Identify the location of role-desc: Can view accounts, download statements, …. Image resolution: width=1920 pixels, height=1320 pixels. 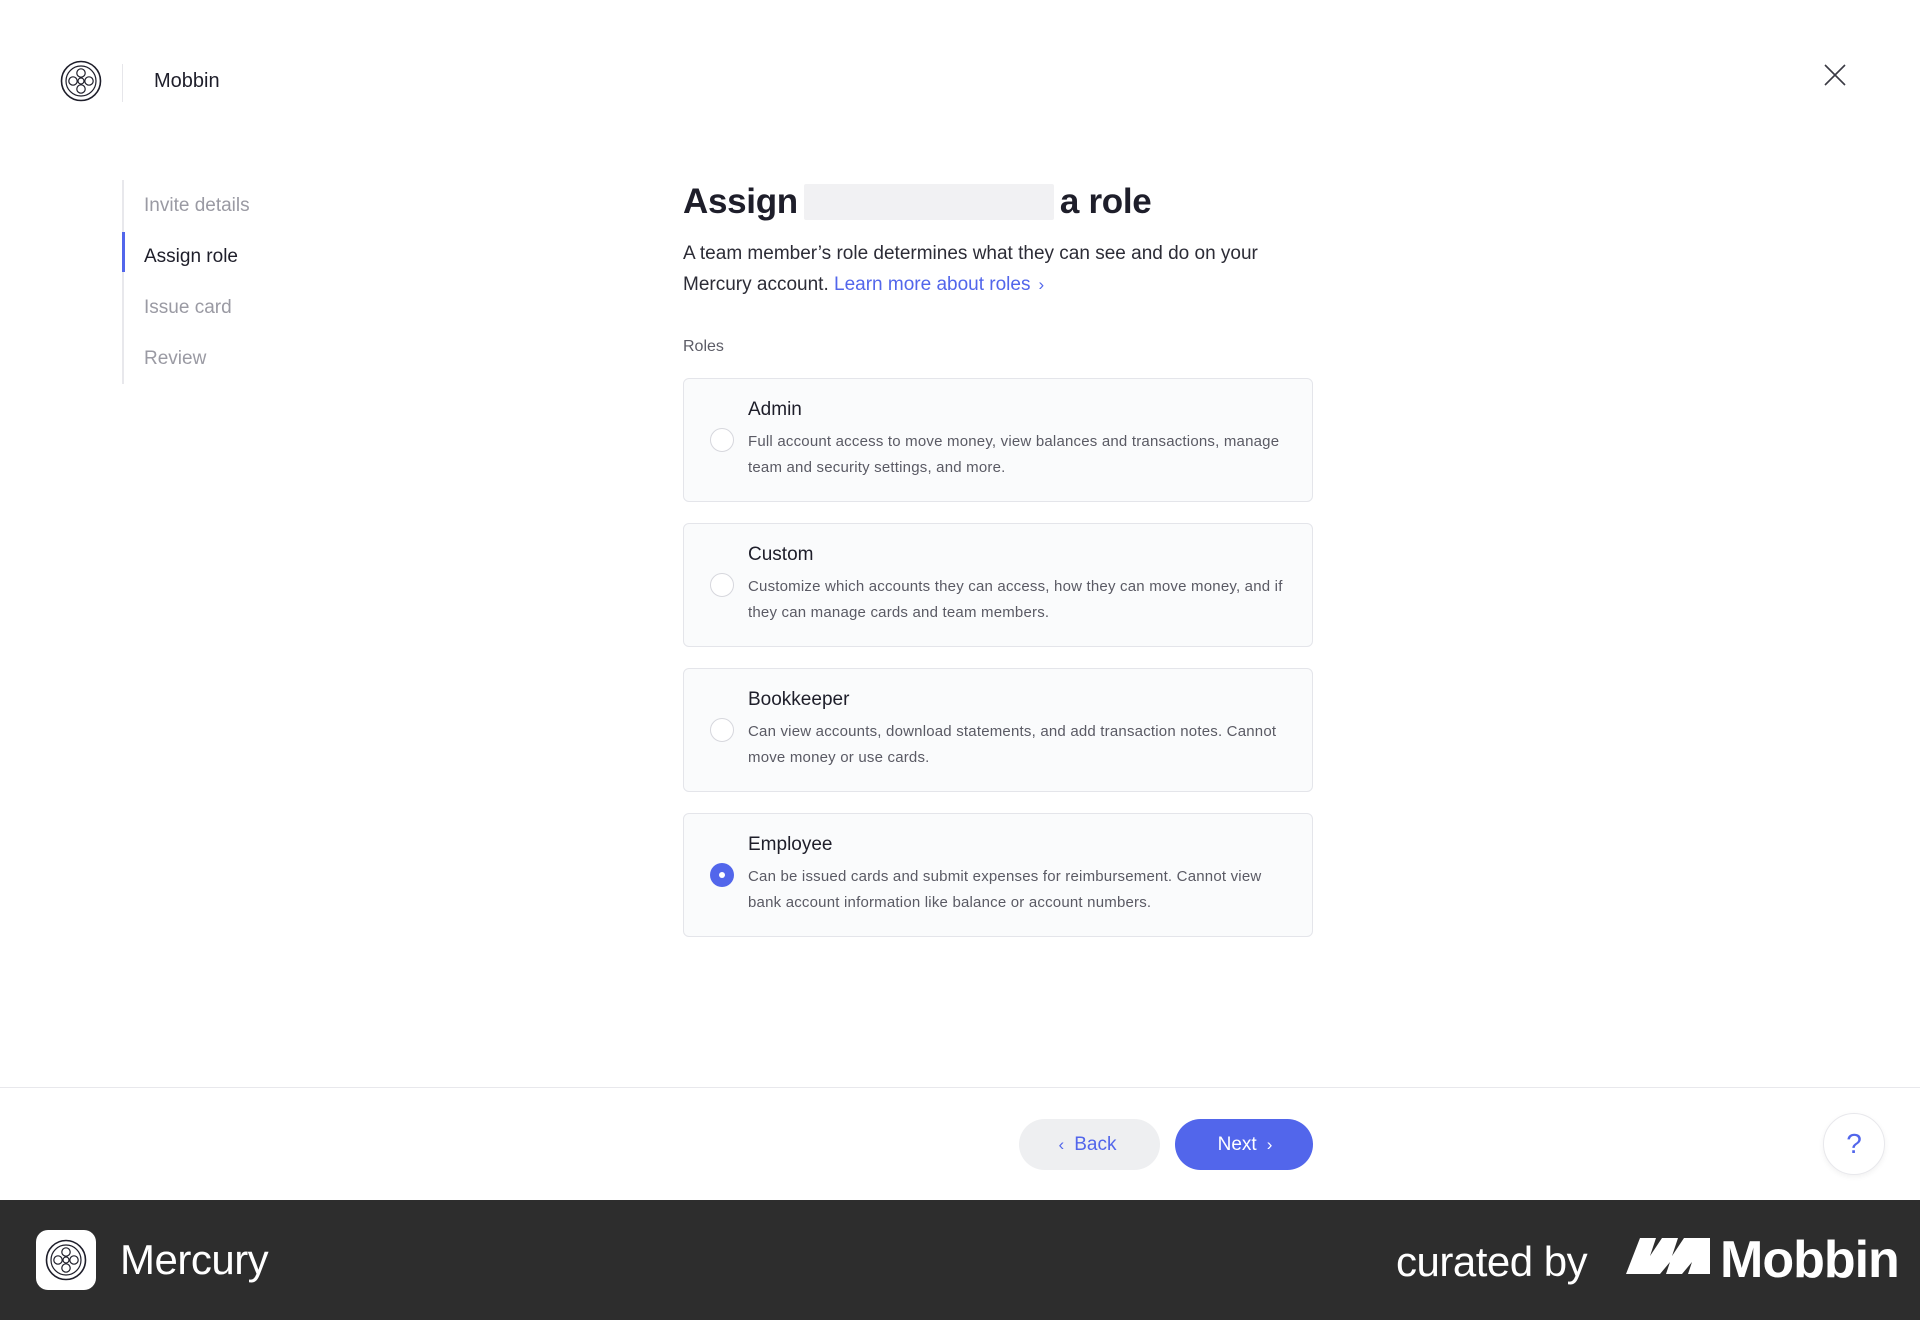
(1012, 744).